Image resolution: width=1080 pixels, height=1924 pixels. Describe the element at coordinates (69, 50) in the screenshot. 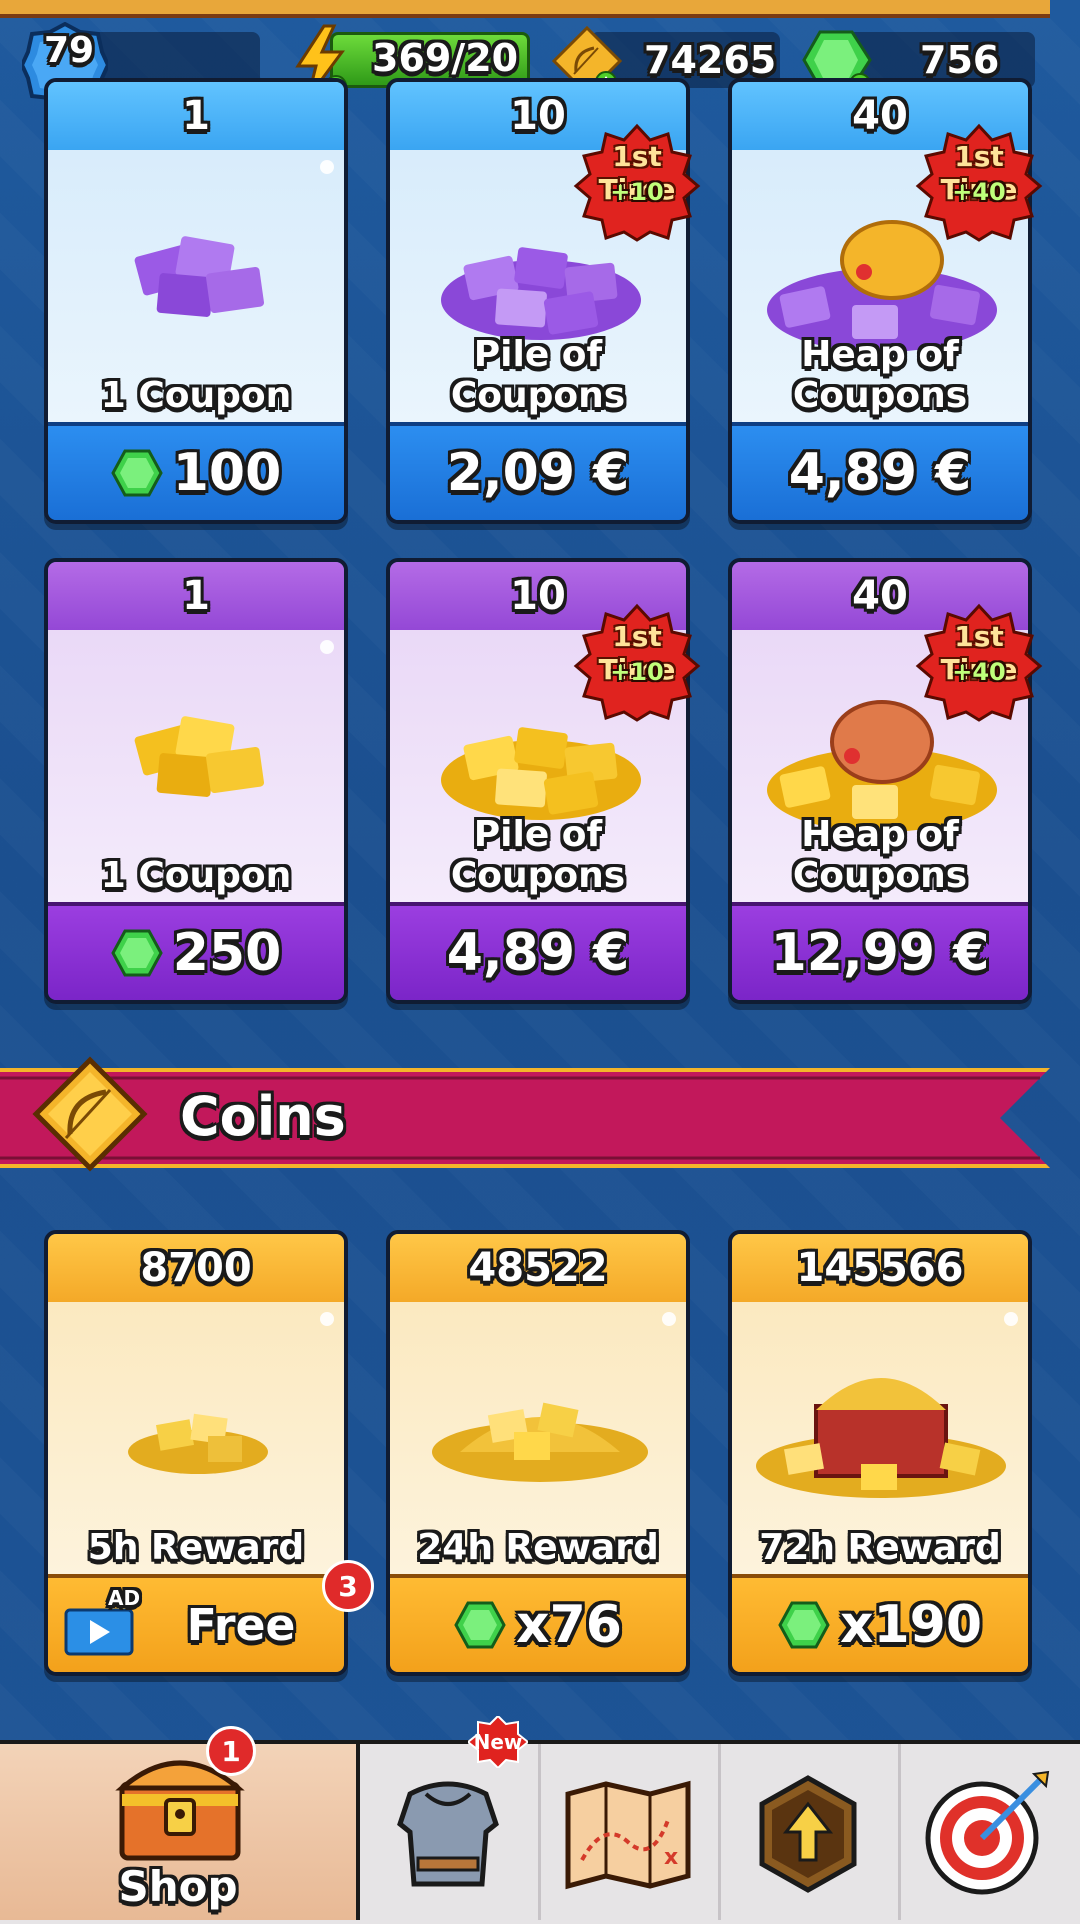

I see `level-number: 79` at that location.